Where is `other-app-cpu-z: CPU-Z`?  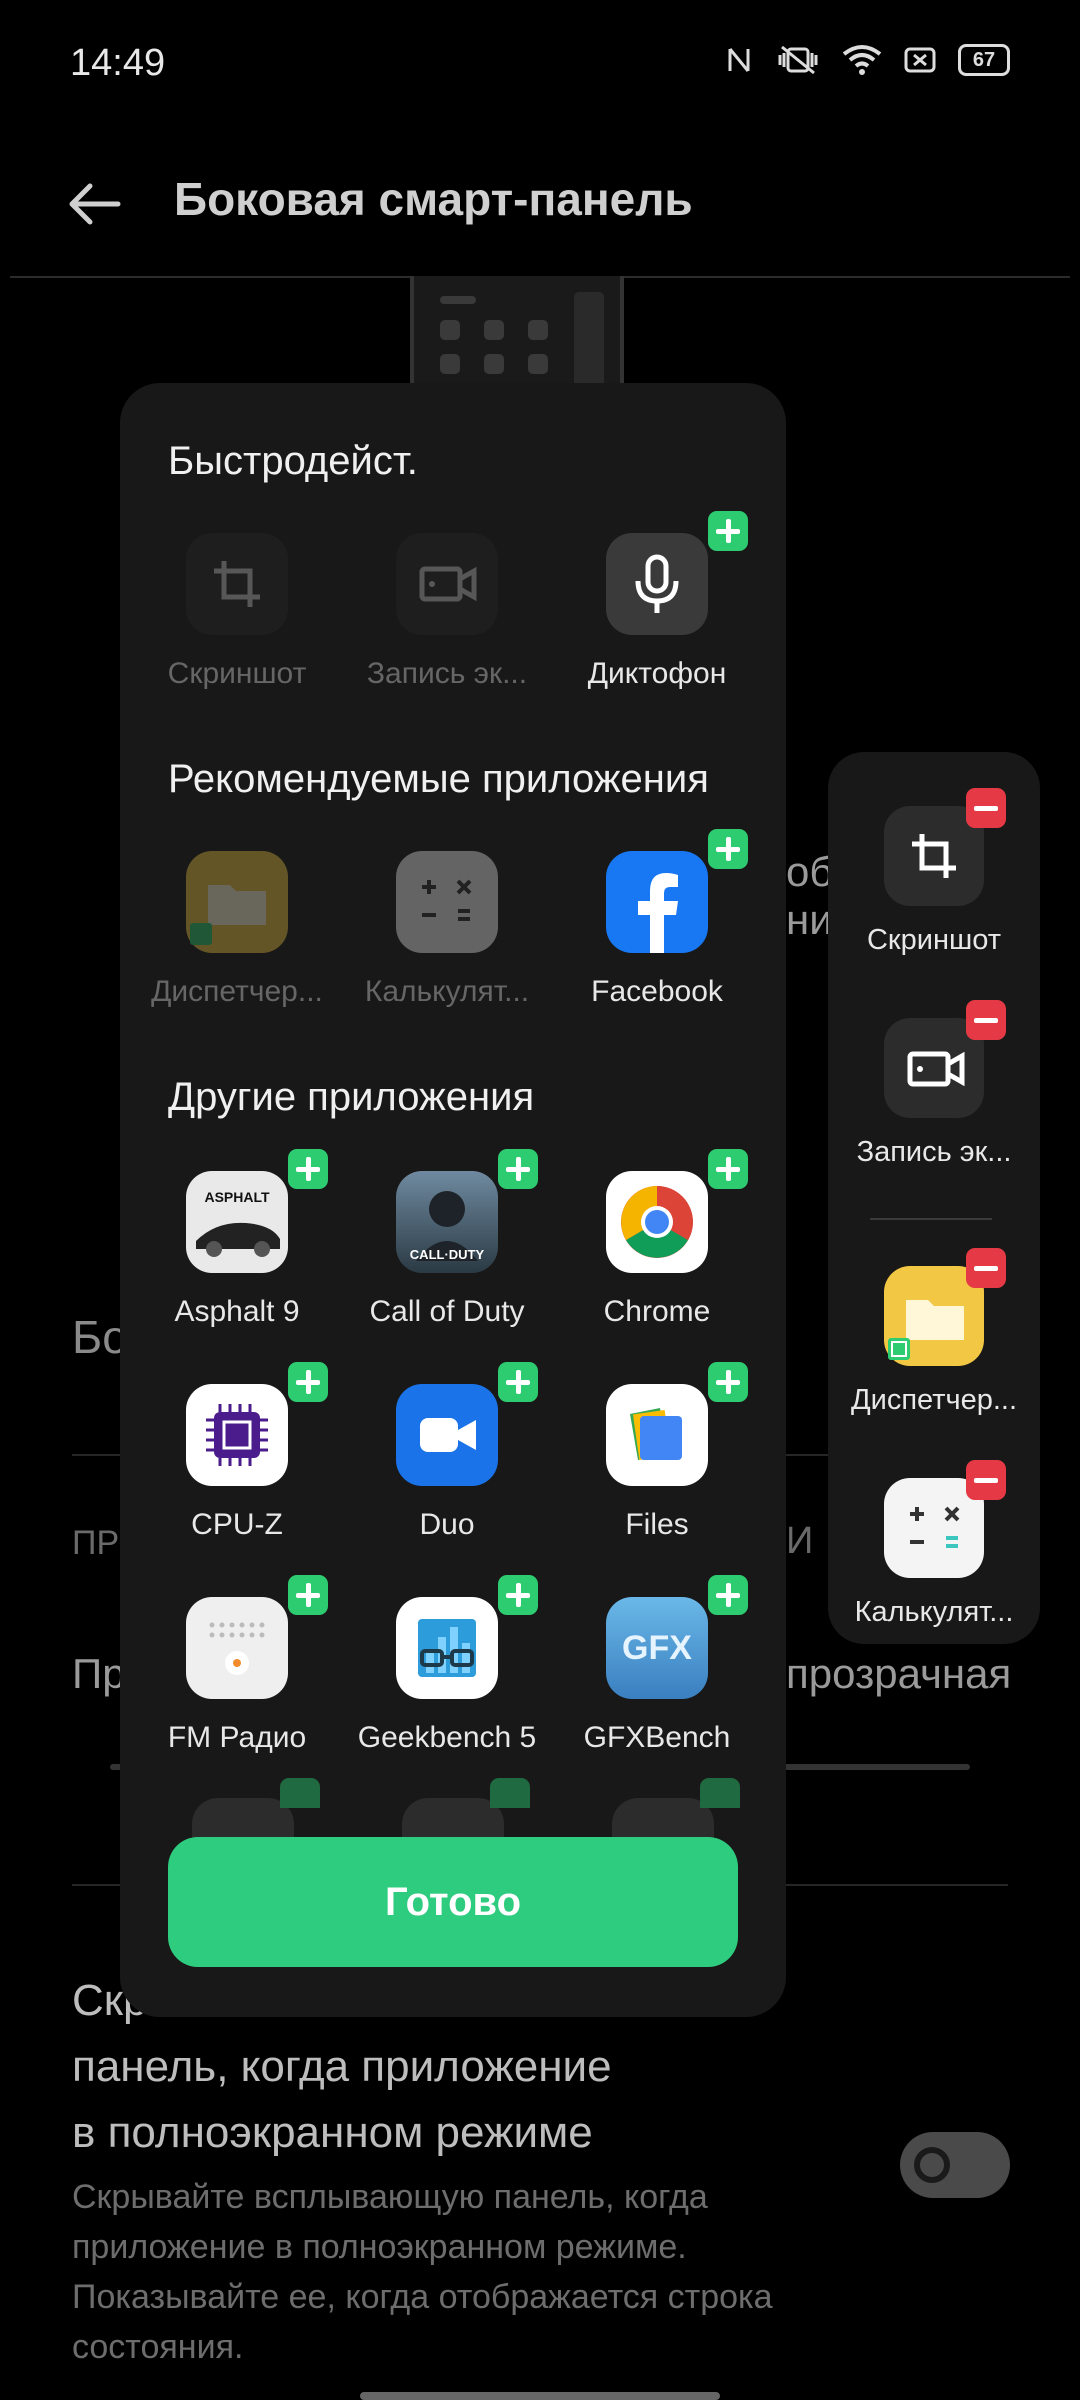
other-app-cpu-z: CPU-Z is located at coordinates (237, 1452).